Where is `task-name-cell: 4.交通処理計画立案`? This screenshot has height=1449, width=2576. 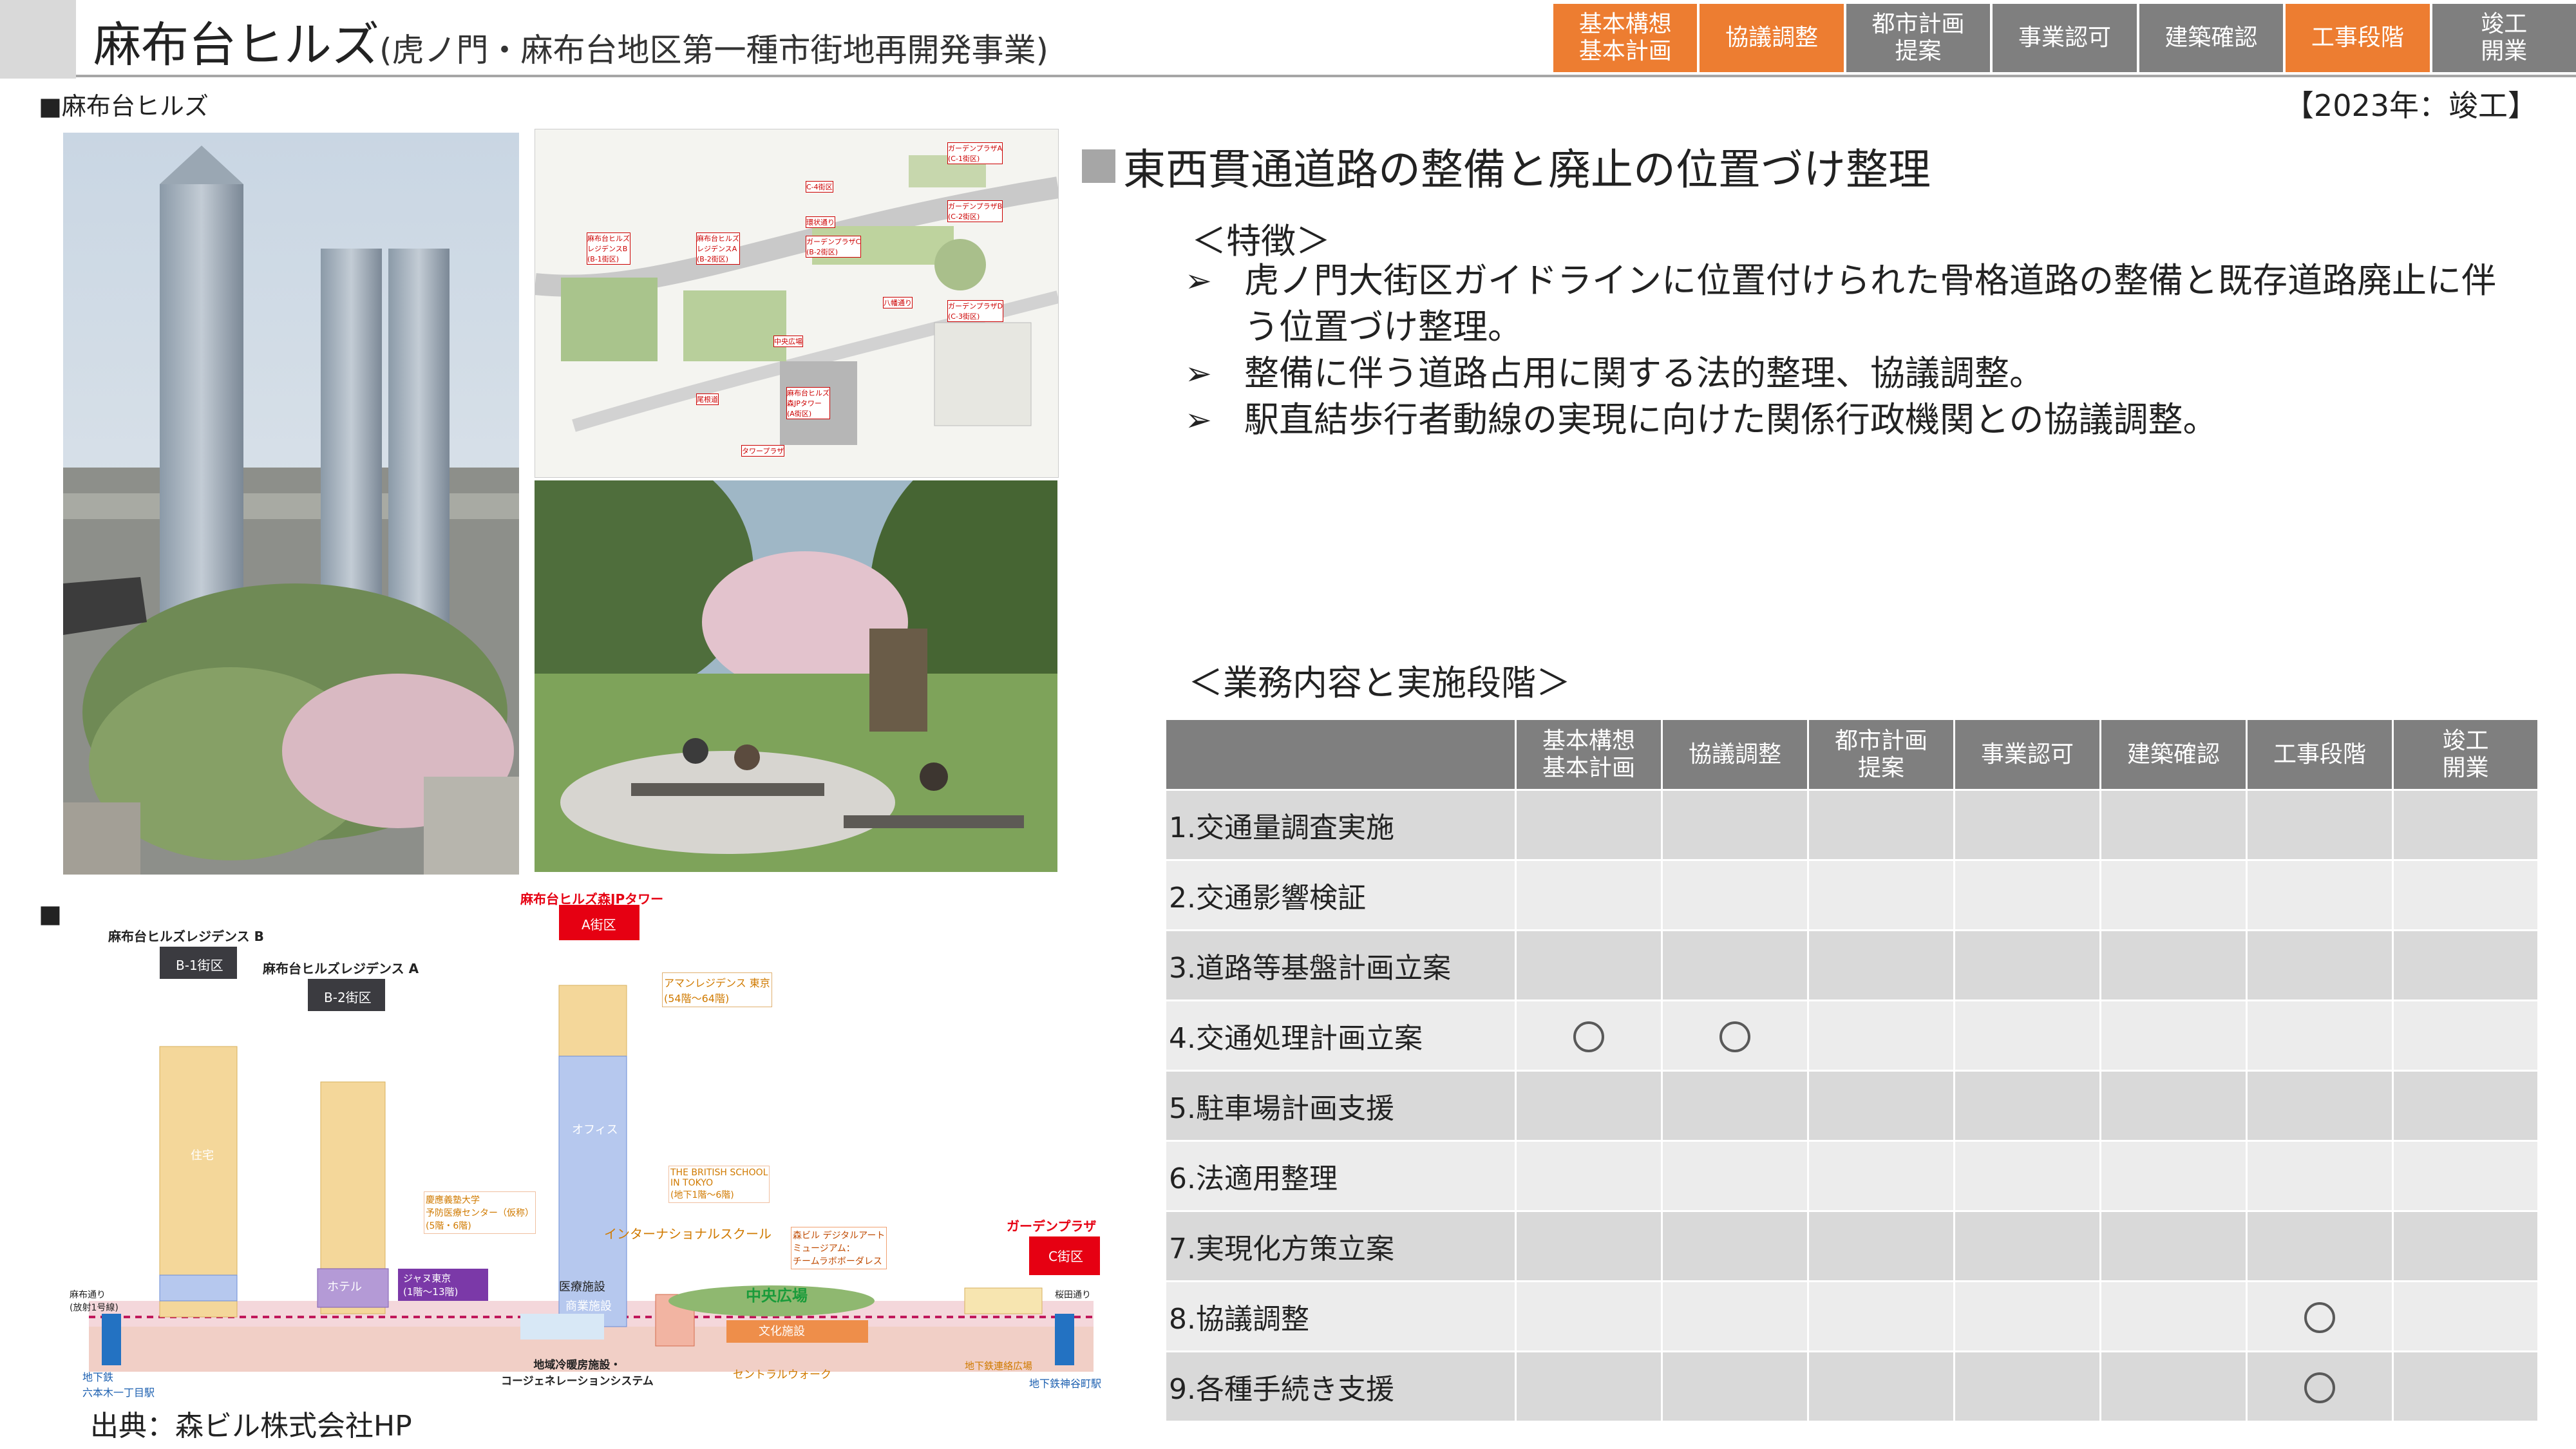
task-name-cell: 4.交通処理計画立案 is located at coordinates (1341, 1035).